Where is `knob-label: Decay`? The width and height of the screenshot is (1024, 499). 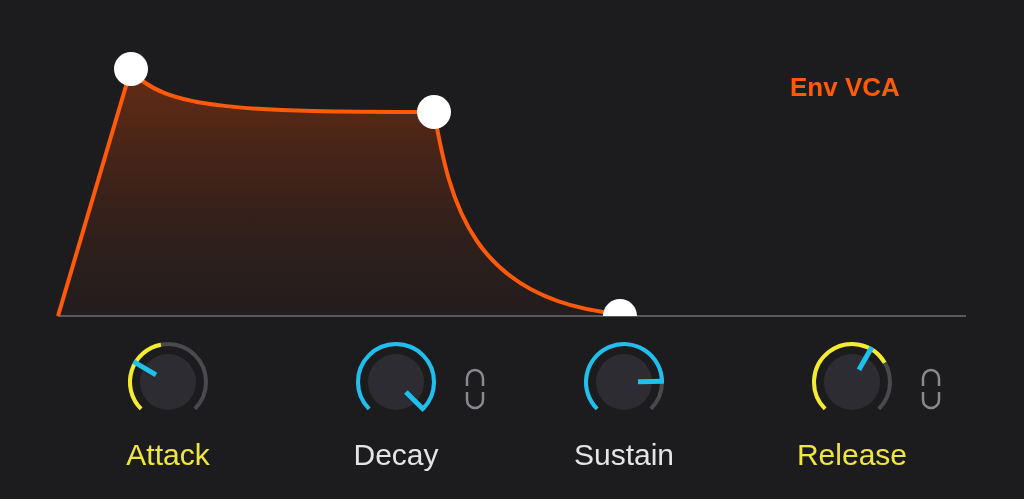
knob-label: Decay is located at coordinates (396, 455).